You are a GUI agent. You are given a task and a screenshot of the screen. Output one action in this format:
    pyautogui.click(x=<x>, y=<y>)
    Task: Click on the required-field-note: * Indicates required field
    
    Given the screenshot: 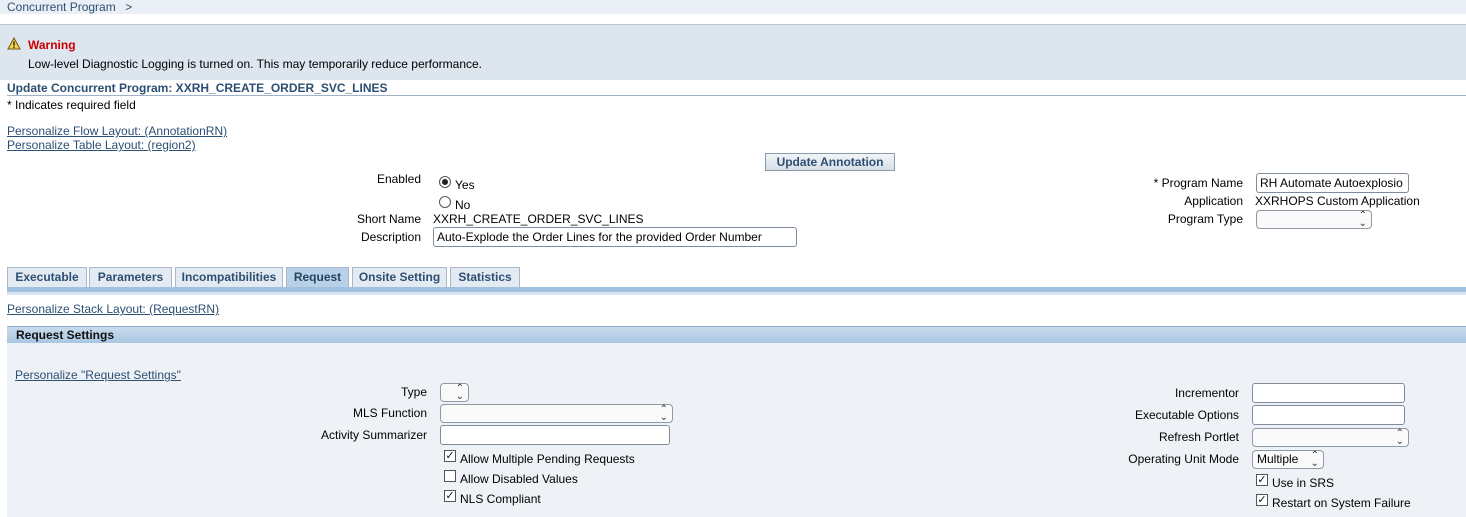 What is the action you would take?
    pyautogui.click(x=71, y=105)
    